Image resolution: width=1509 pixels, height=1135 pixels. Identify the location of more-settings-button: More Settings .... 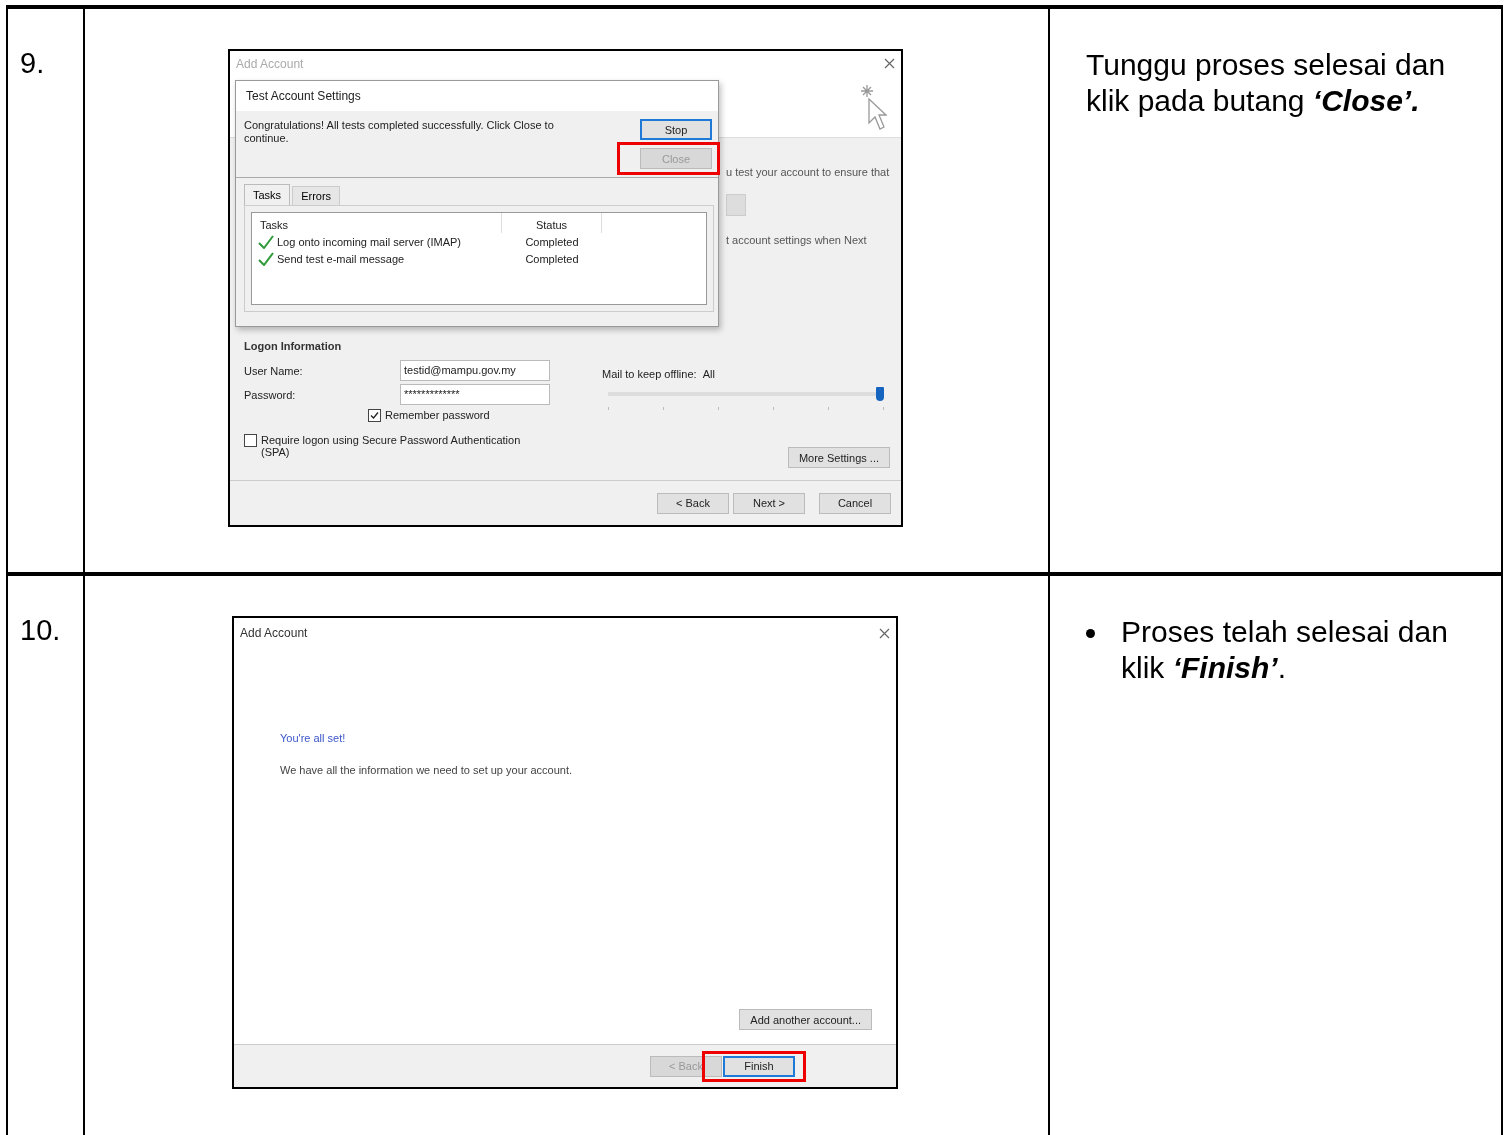
(838, 457).